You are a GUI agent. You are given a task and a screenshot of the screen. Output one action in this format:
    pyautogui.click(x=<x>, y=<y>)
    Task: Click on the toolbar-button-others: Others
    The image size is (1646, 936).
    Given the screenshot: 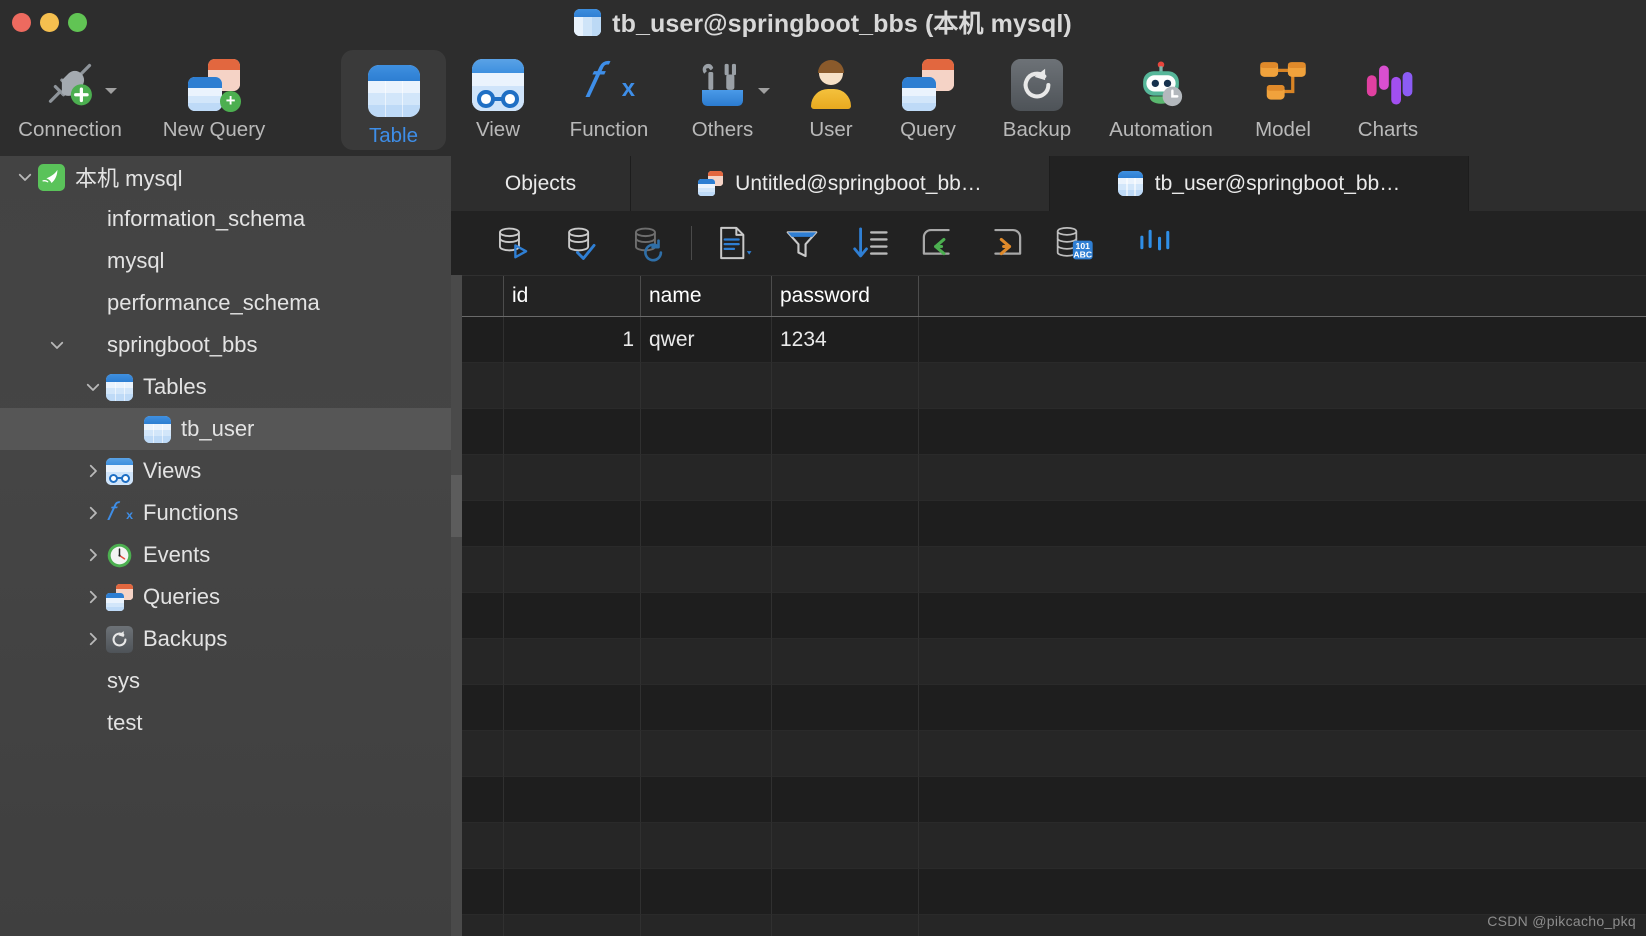 What is the action you would take?
    pyautogui.click(x=722, y=100)
    